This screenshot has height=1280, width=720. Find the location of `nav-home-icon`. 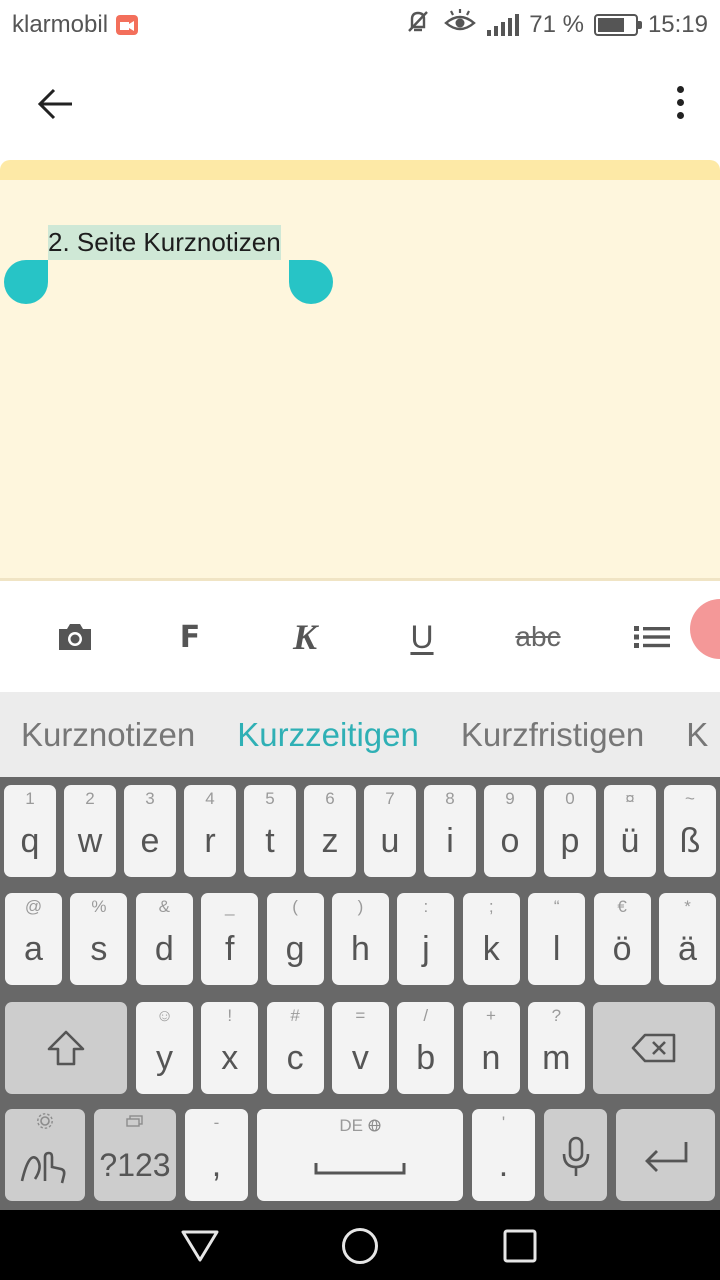

nav-home-icon is located at coordinates (360, 1246).